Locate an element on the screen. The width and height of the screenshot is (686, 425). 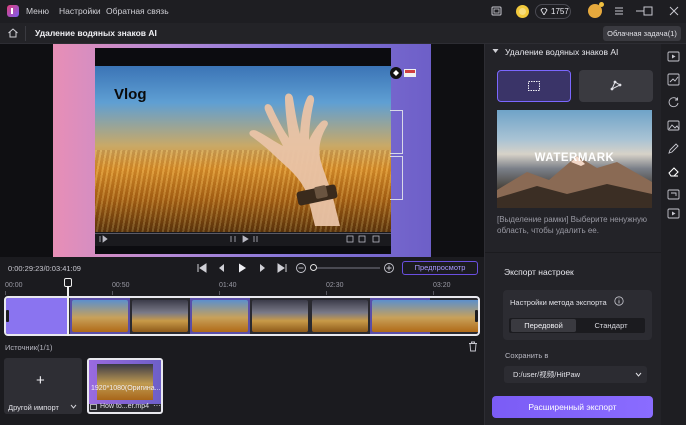
refresh-tool-icon is located at coordinates (673, 102).